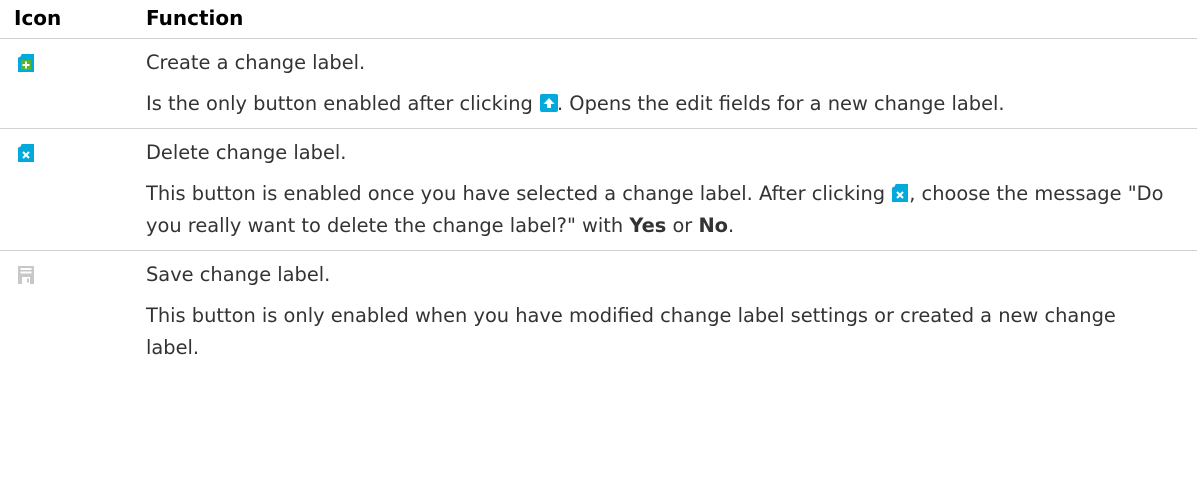  Describe the element at coordinates (246, 152) in the screenshot. I see `function-title: Delete change label.` at that location.